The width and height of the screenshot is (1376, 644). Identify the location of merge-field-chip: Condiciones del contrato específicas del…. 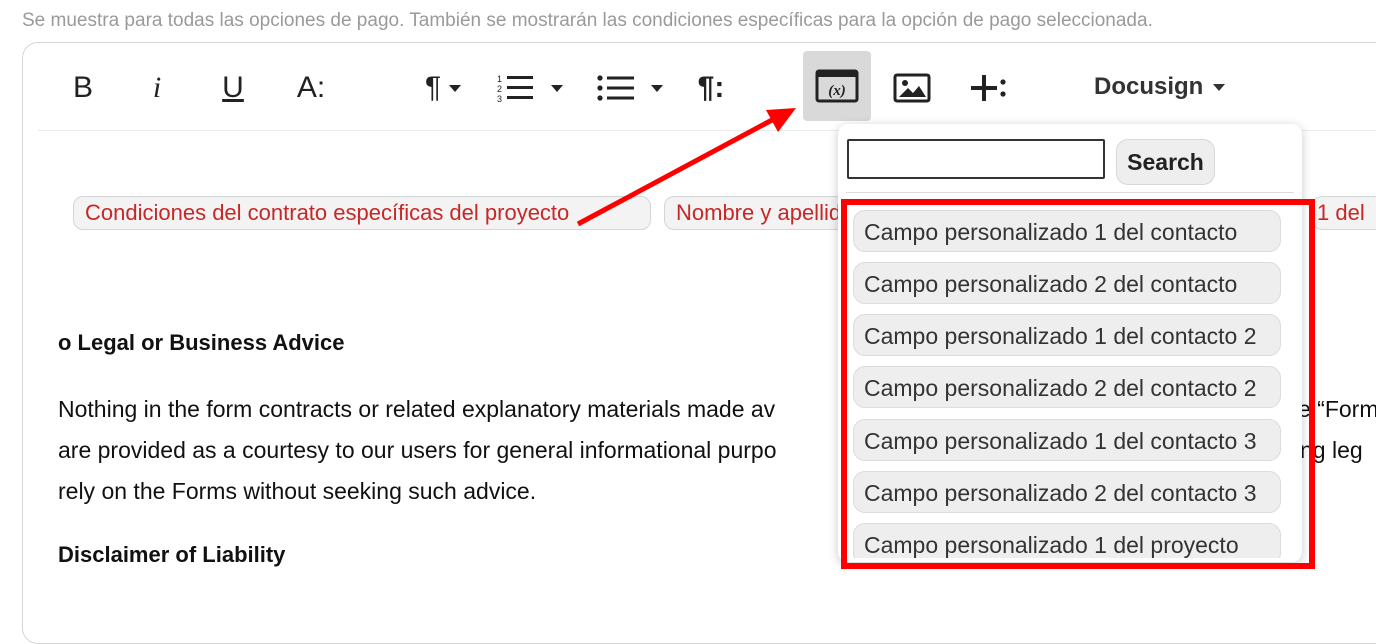
(362, 213).